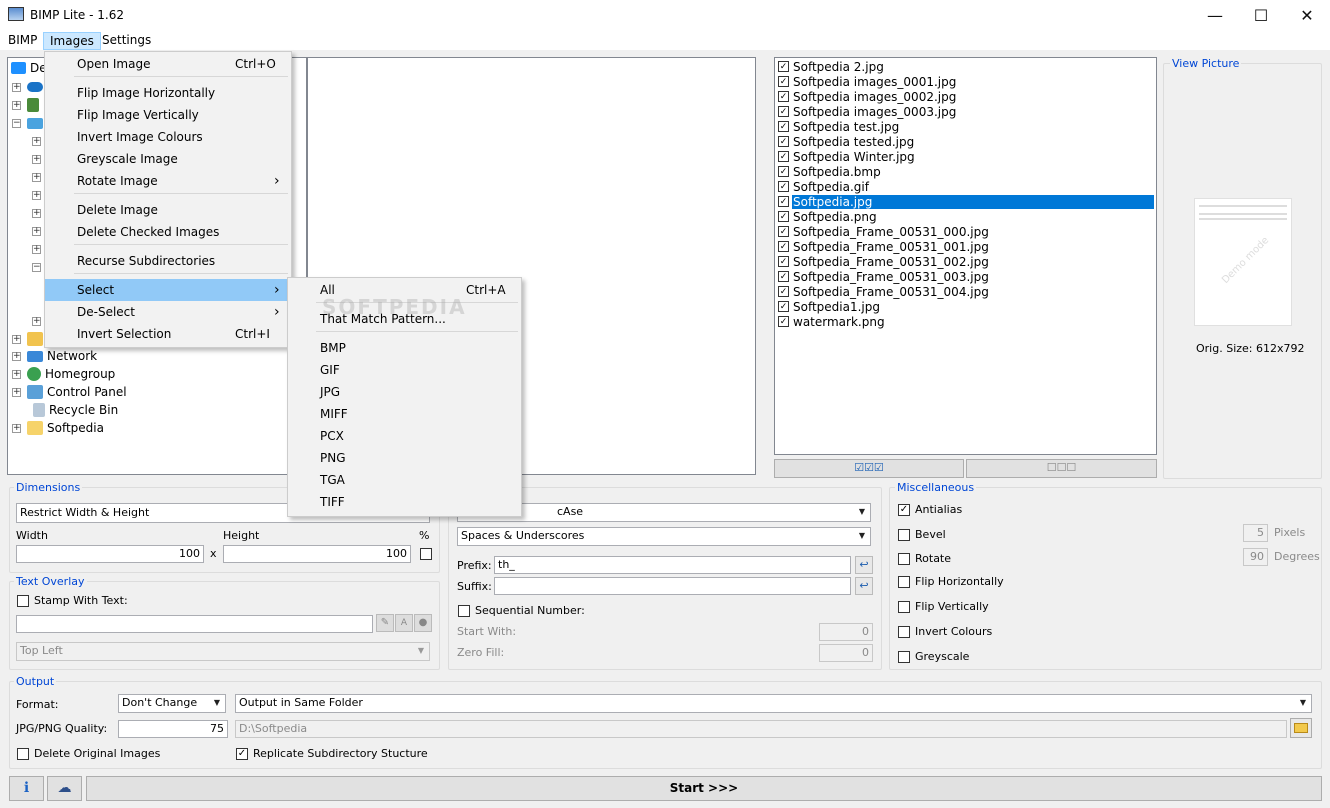 The height and width of the screenshot is (808, 1330). I want to click on file-list-item: ✓ Softpedia_Frame_00531_001.jpg, so click(967, 246).